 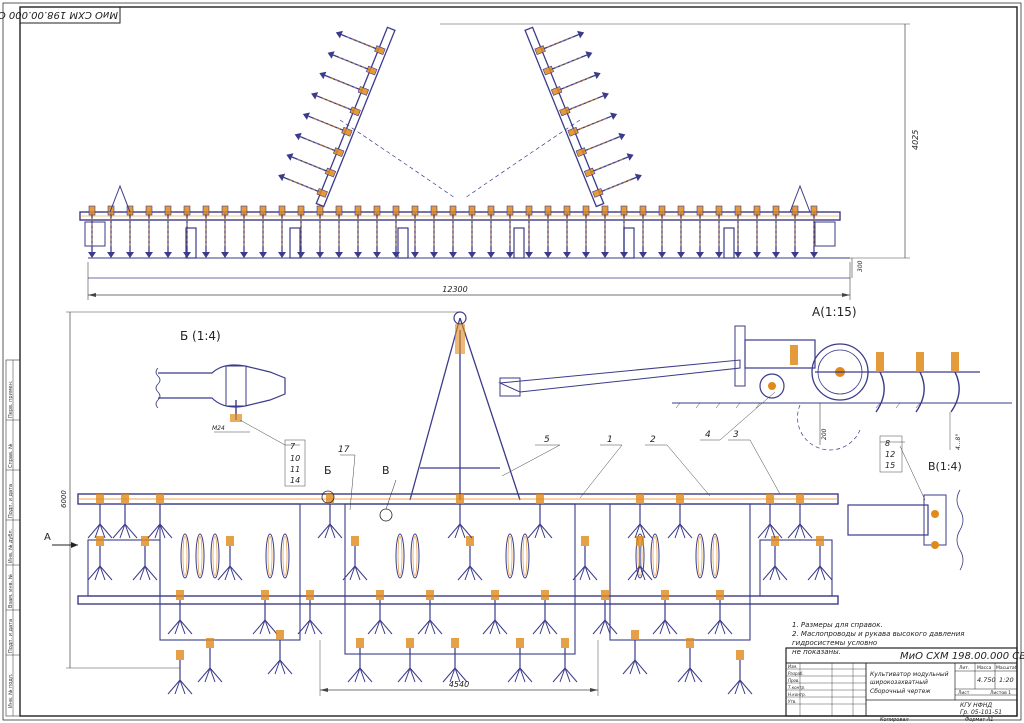 I want to click on product-name-3: Сборочный чертеж, so click(x=900, y=691).